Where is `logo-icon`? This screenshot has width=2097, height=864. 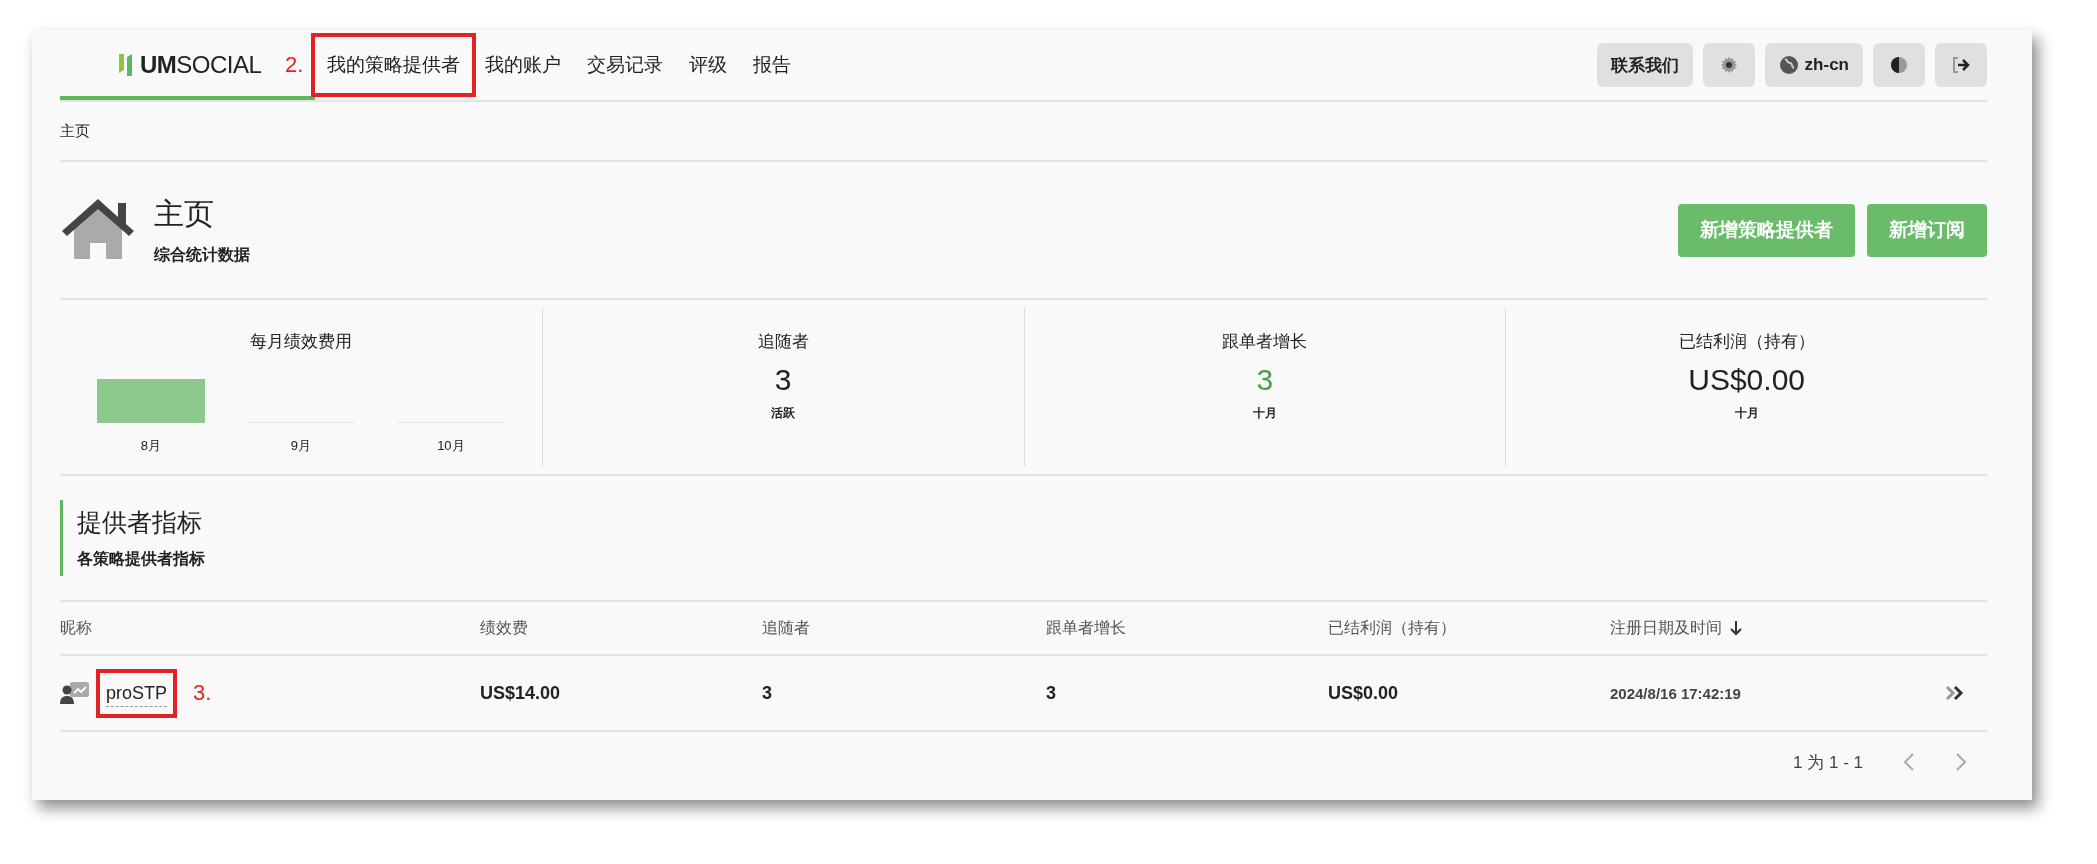 logo-icon is located at coordinates (126, 65).